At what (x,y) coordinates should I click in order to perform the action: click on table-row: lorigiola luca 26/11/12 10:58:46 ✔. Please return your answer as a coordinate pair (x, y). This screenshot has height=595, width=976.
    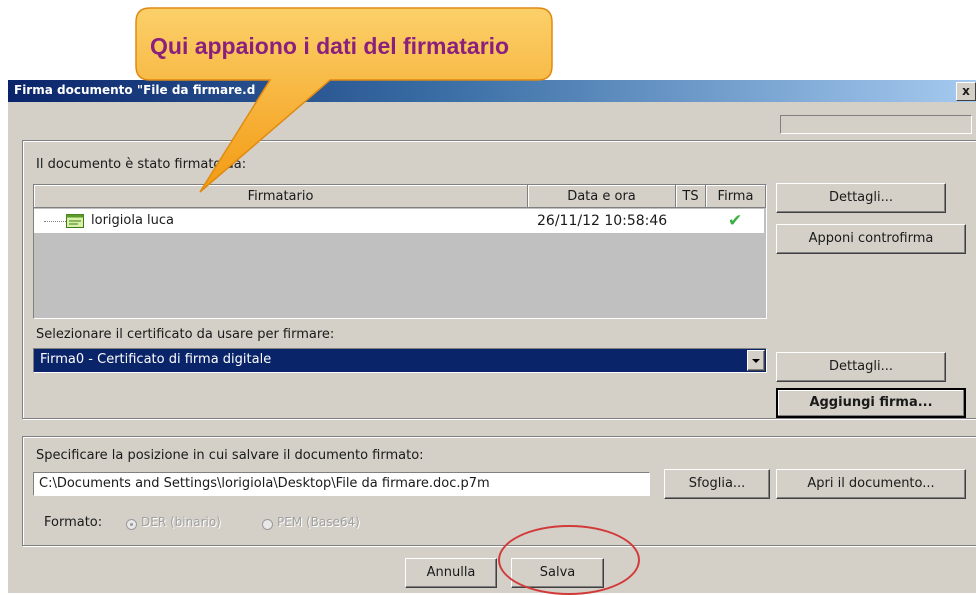
    Looking at the image, I should click on (399, 221).